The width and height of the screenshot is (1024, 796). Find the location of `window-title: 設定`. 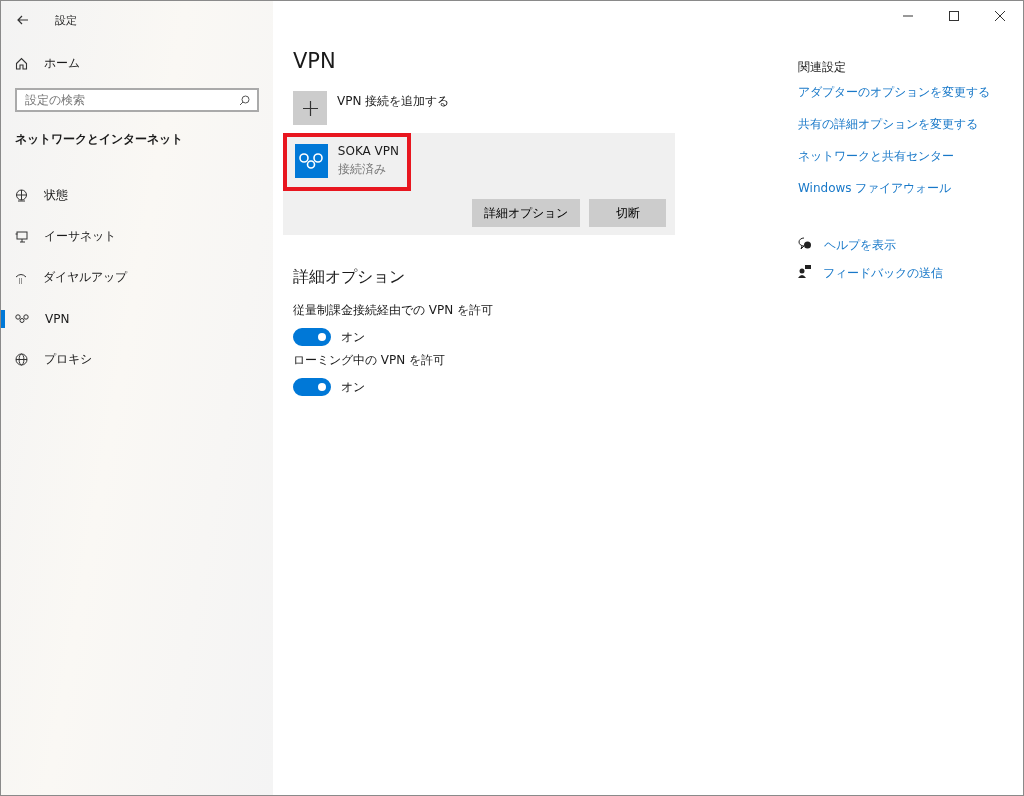

window-title: 設定 is located at coordinates (66, 20).